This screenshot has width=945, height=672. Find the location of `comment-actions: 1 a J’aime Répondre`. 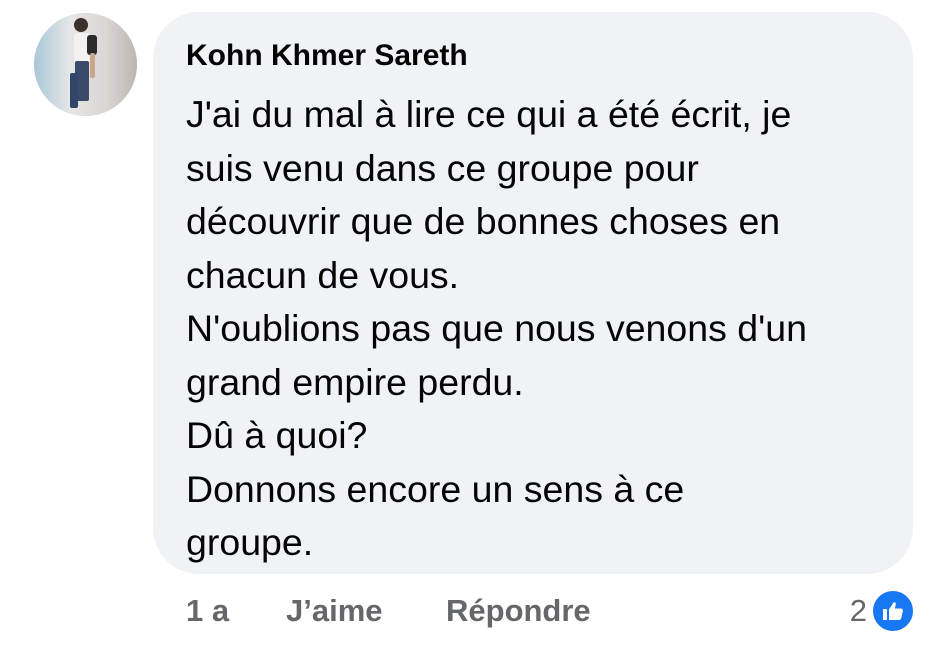

comment-actions: 1 a J’aime Répondre is located at coordinates (388, 611).